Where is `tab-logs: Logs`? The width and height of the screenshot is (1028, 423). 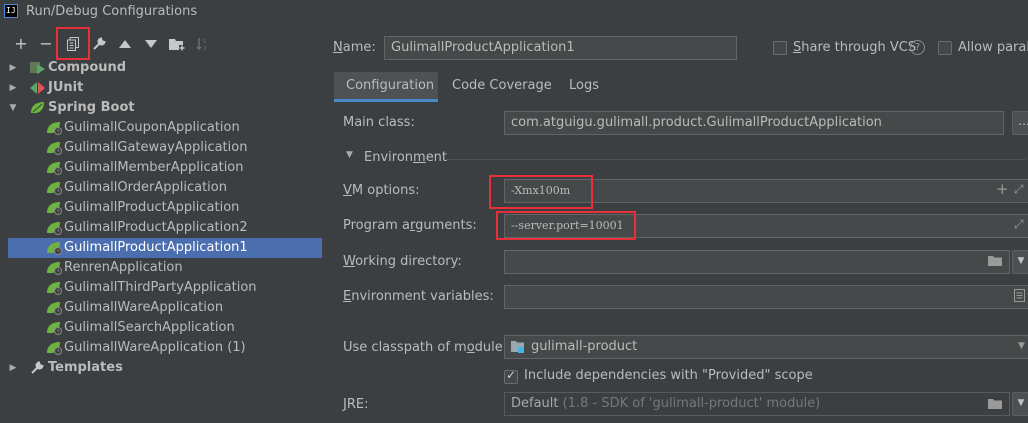
tab-logs: Logs is located at coordinates (584, 87).